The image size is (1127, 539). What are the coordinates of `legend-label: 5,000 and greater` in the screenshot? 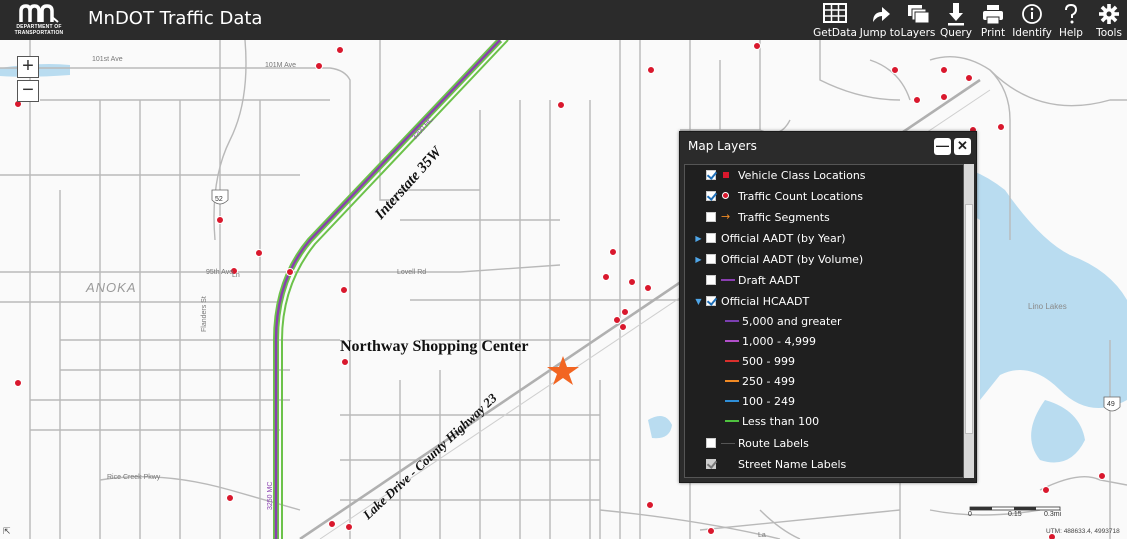 It's located at (792, 321).